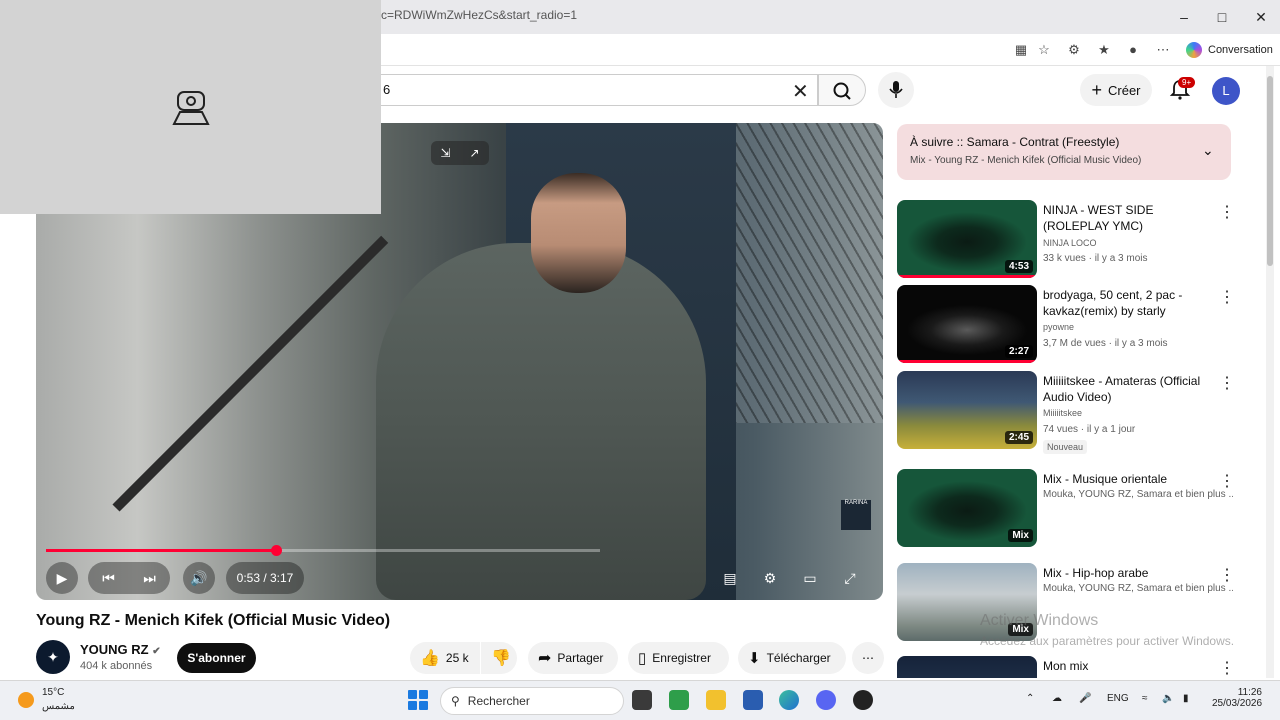  Describe the element at coordinates (1085, 698) in the screenshot. I see `microphone-icon: 🎤` at that location.